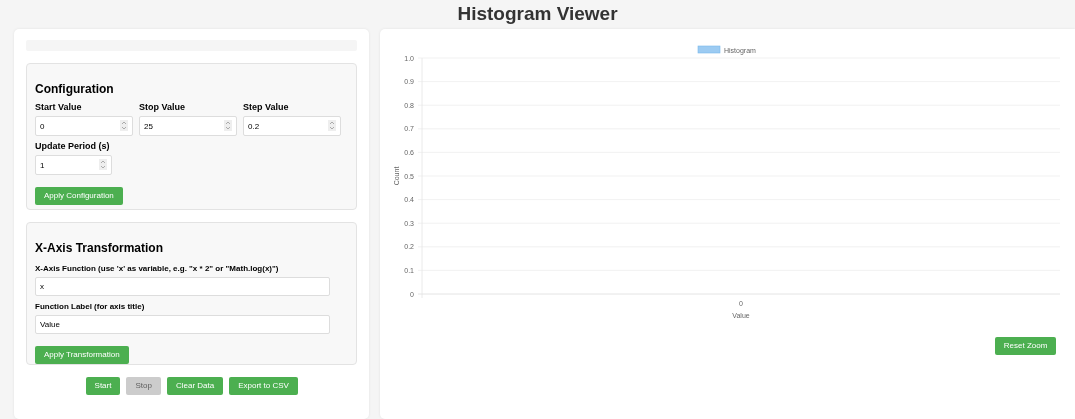 This screenshot has width=1075, height=419. What do you see at coordinates (75, 89) in the screenshot?
I see `section-heading: Configuration` at bounding box center [75, 89].